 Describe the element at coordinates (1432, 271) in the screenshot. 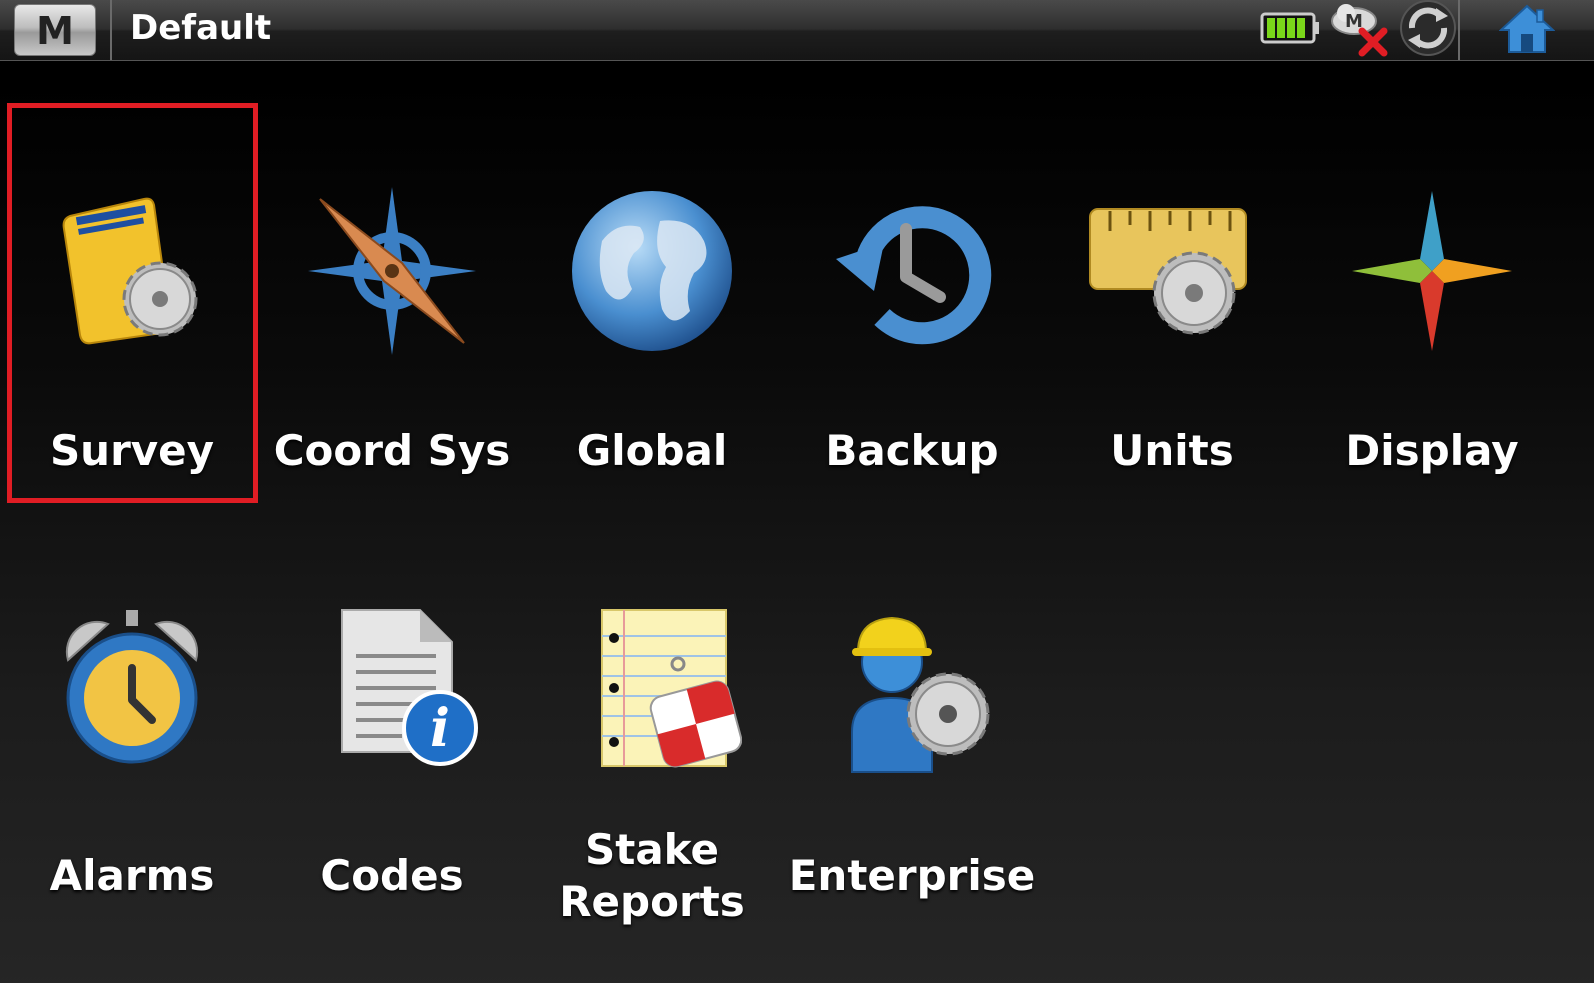

I see `star-compass-icon` at that location.